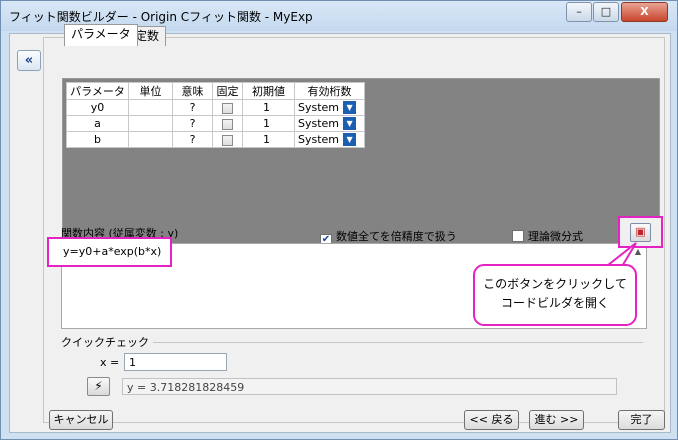  What do you see at coordinates (150, 91) in the screenshot?
I see `column-header-unit: 単位` at bounding box center [150, 91].